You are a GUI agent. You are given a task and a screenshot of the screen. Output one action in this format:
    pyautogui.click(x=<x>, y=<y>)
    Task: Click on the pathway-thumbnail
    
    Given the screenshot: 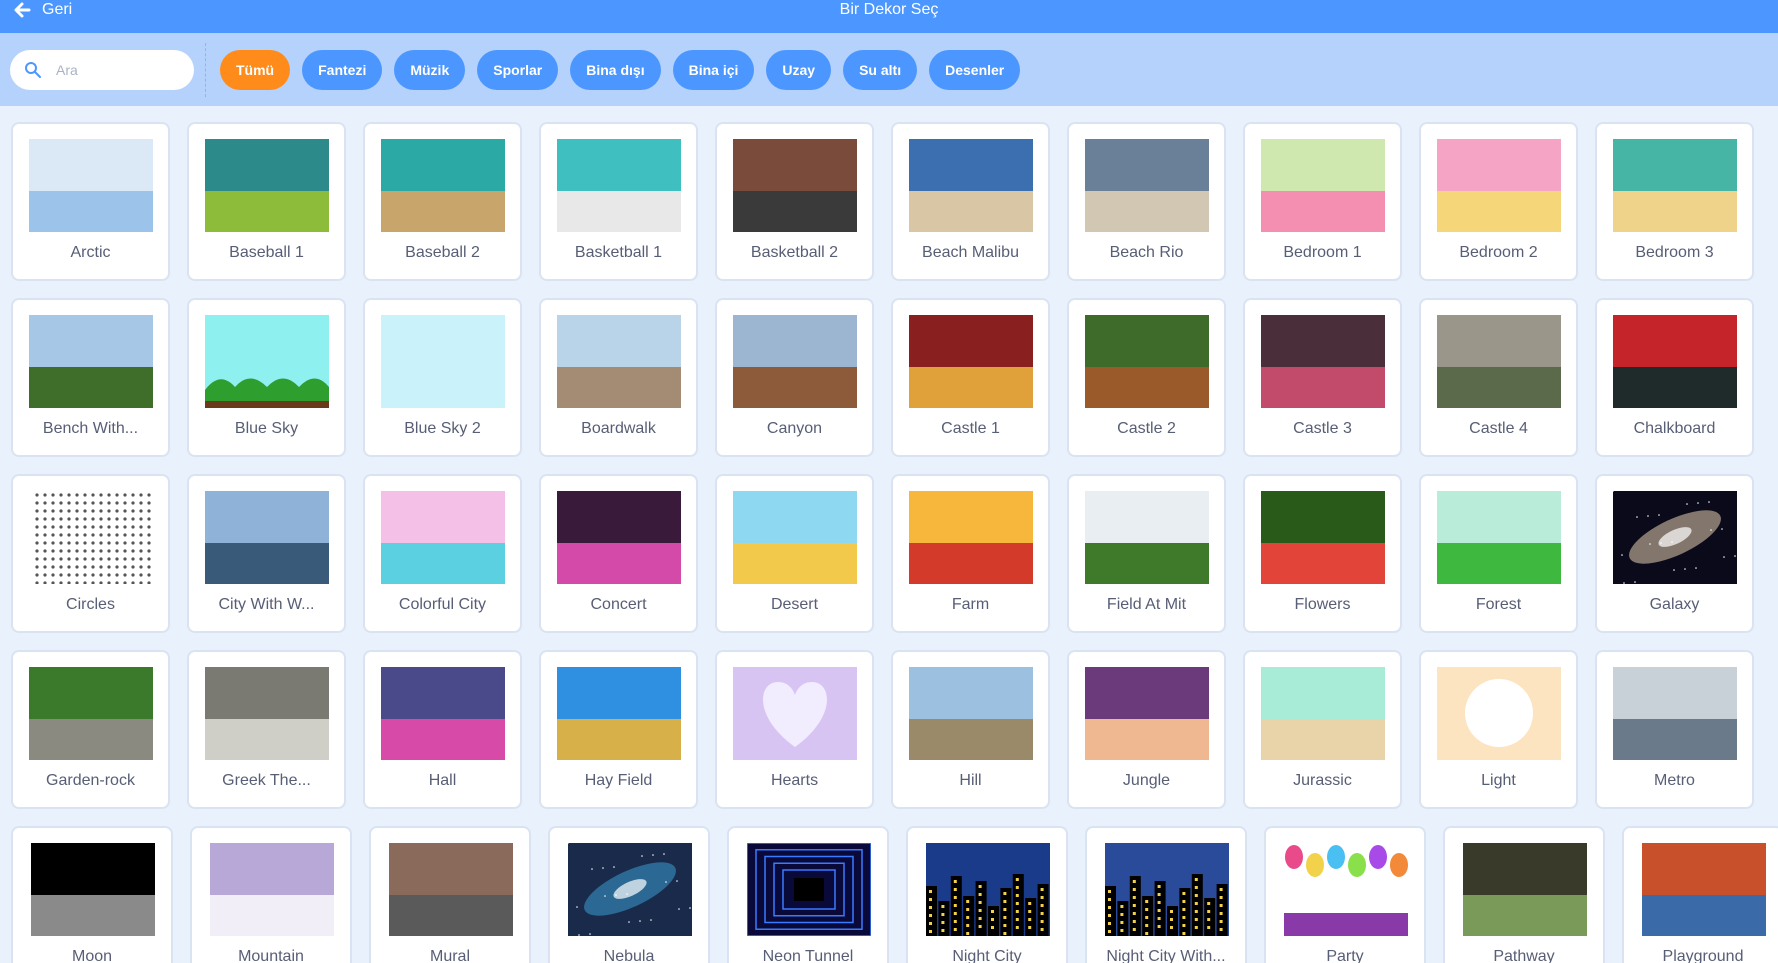 What is the action you would take?
    pyautogui.click(x=1525, y=889)
    